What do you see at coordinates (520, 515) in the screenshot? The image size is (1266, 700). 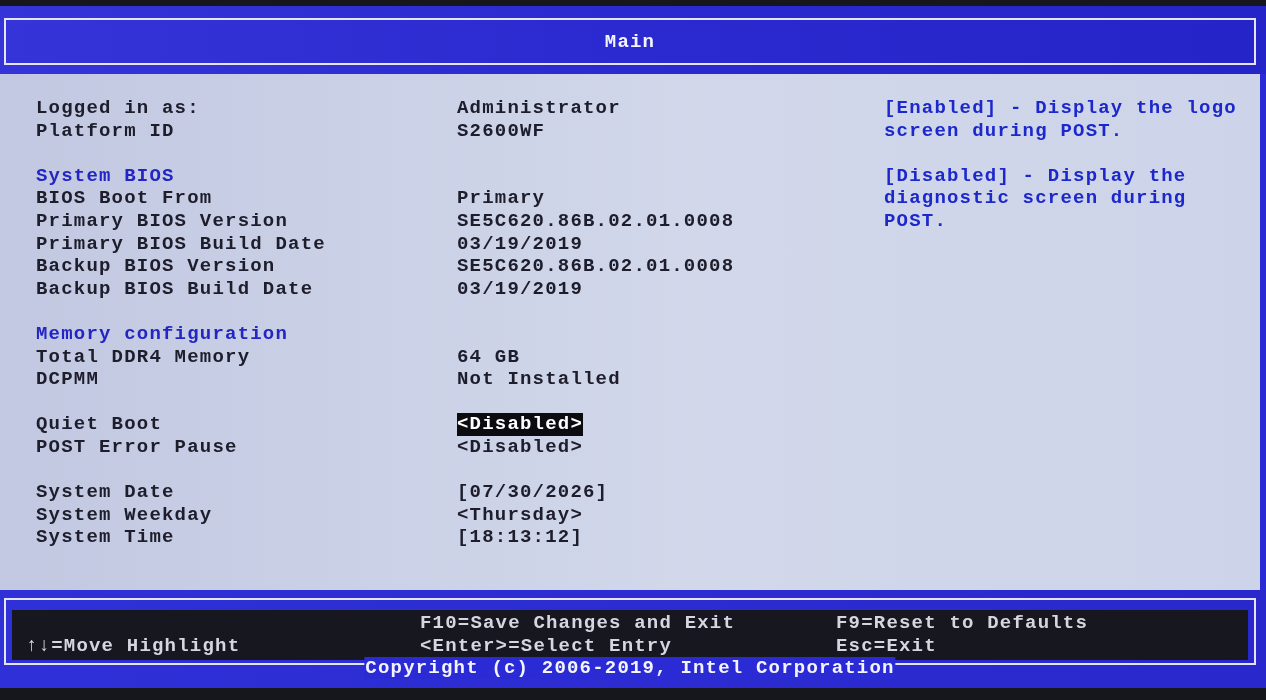 I see `setting-value: <Thursday>` at bounding box center [520, 515].